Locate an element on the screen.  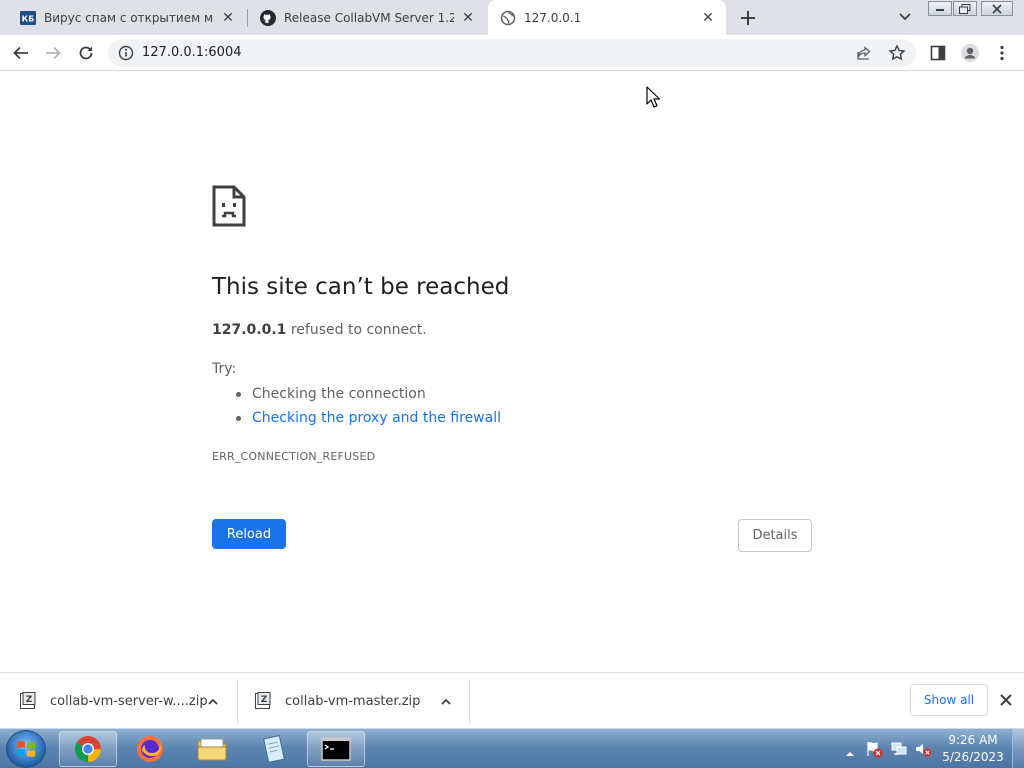
globe-icon is located at coordinates (508, 18).